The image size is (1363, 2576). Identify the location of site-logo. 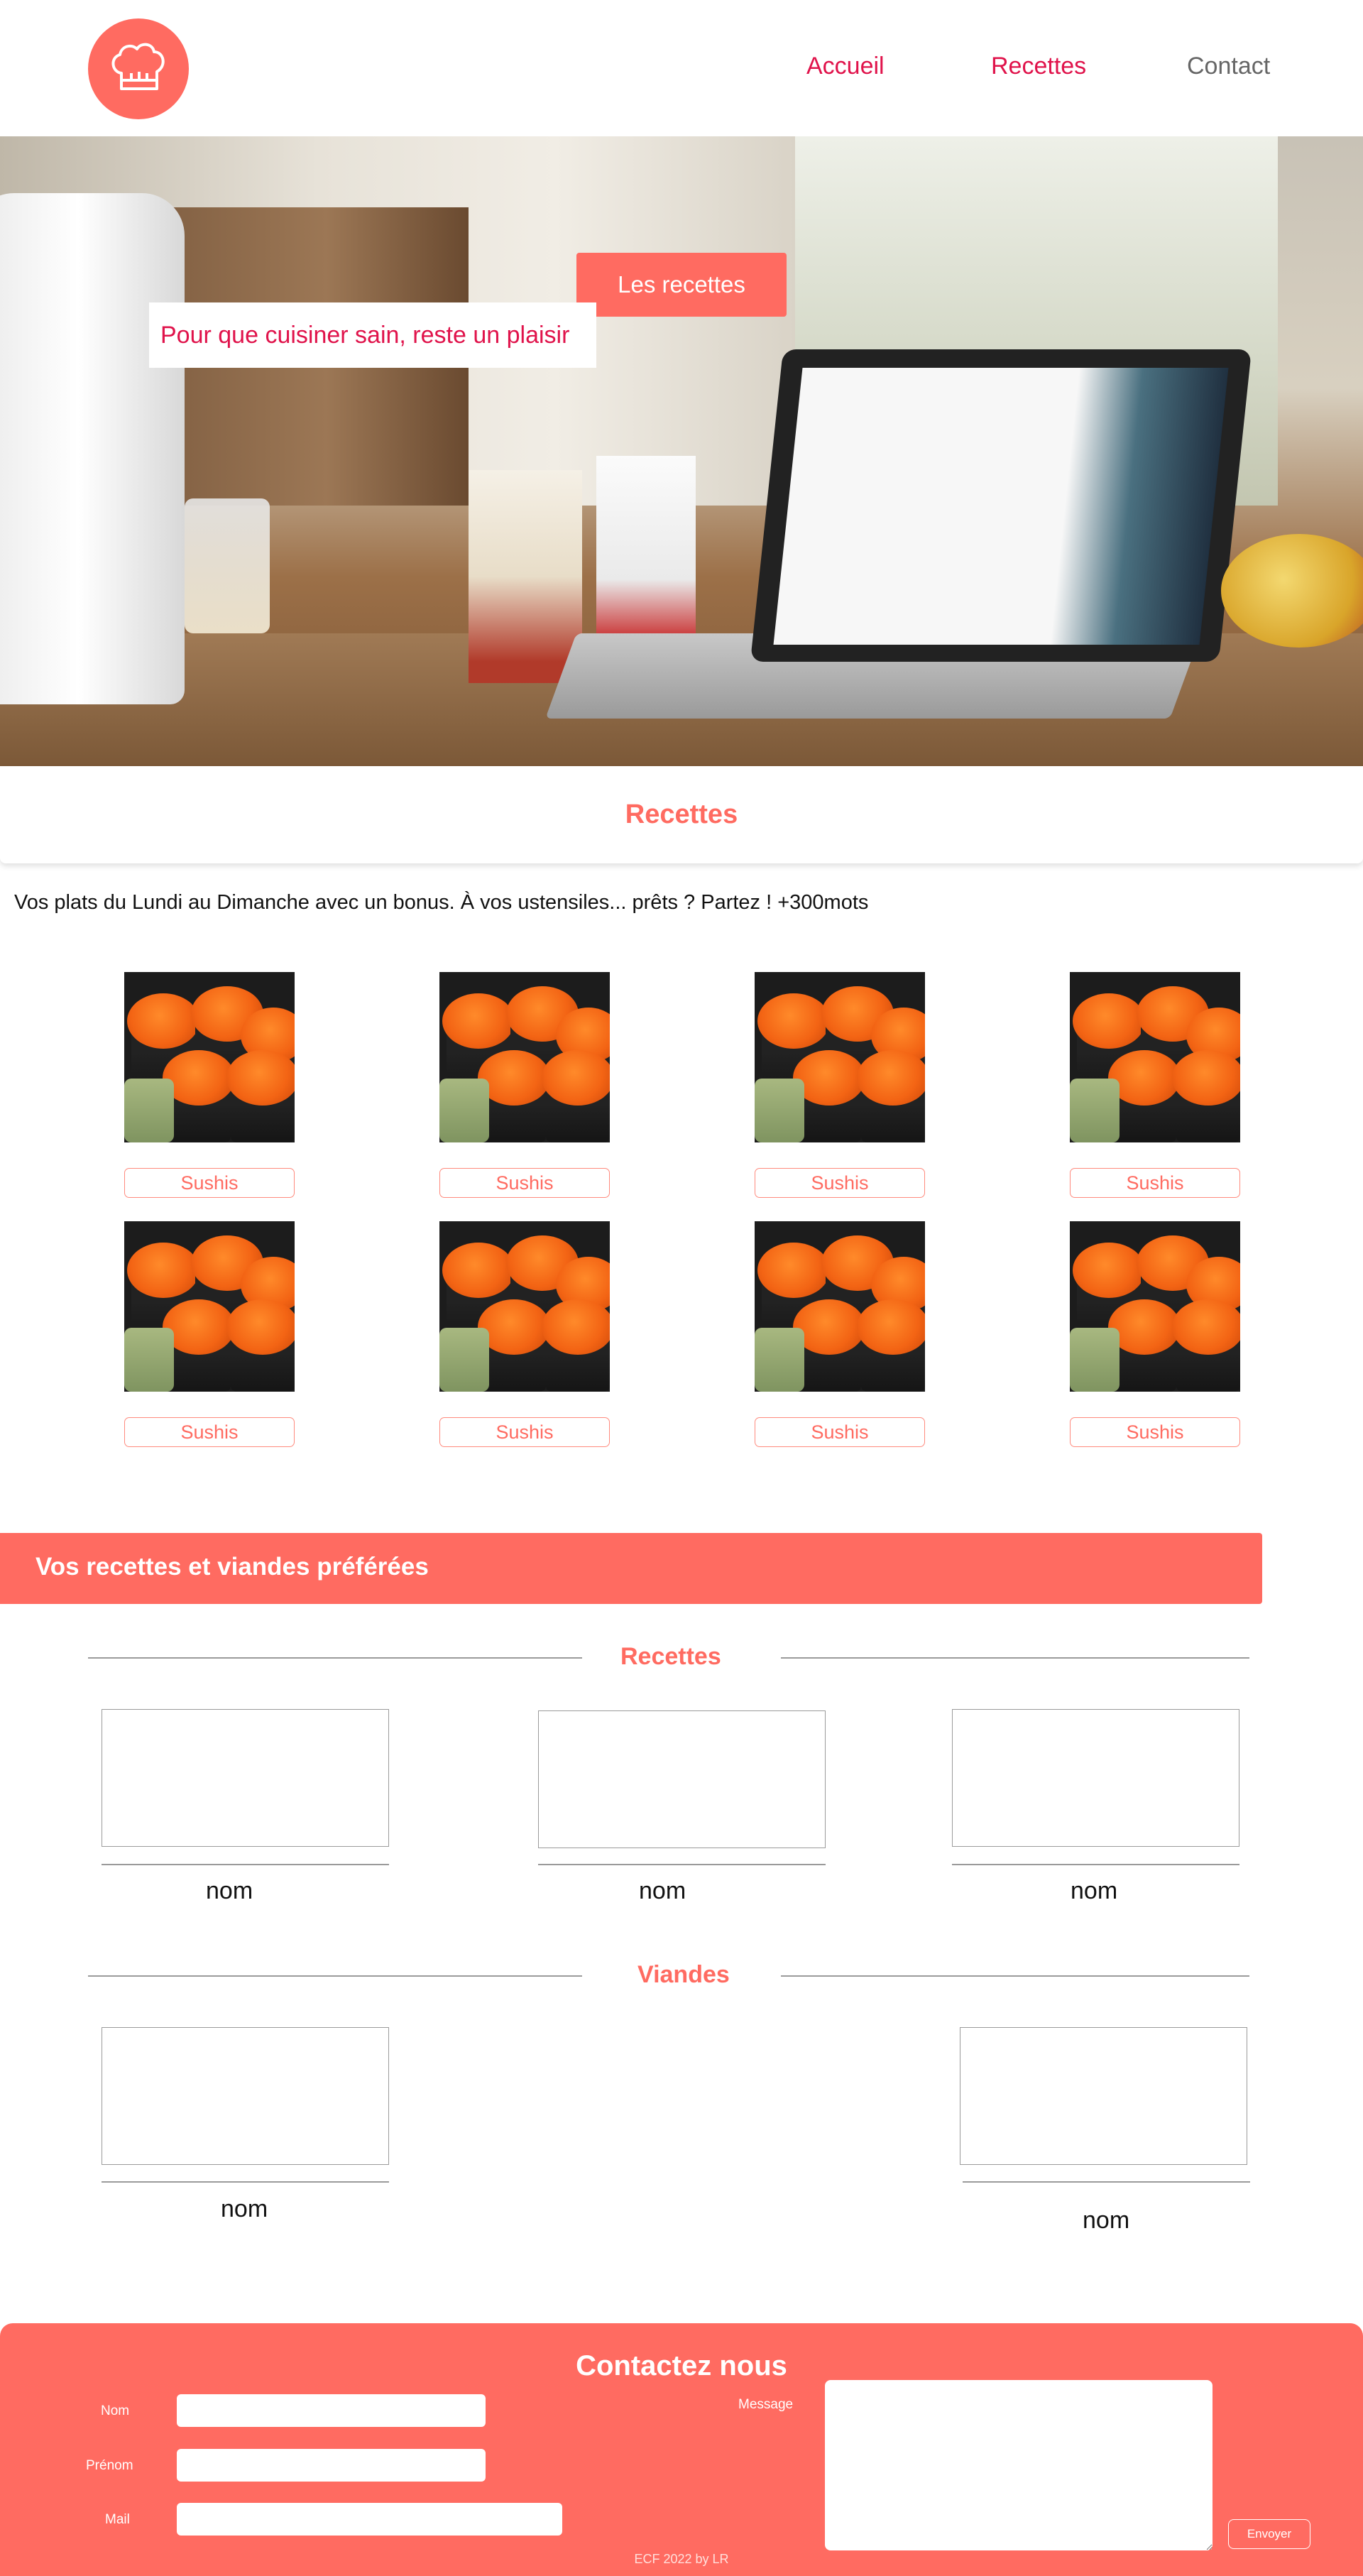
(138, 68).